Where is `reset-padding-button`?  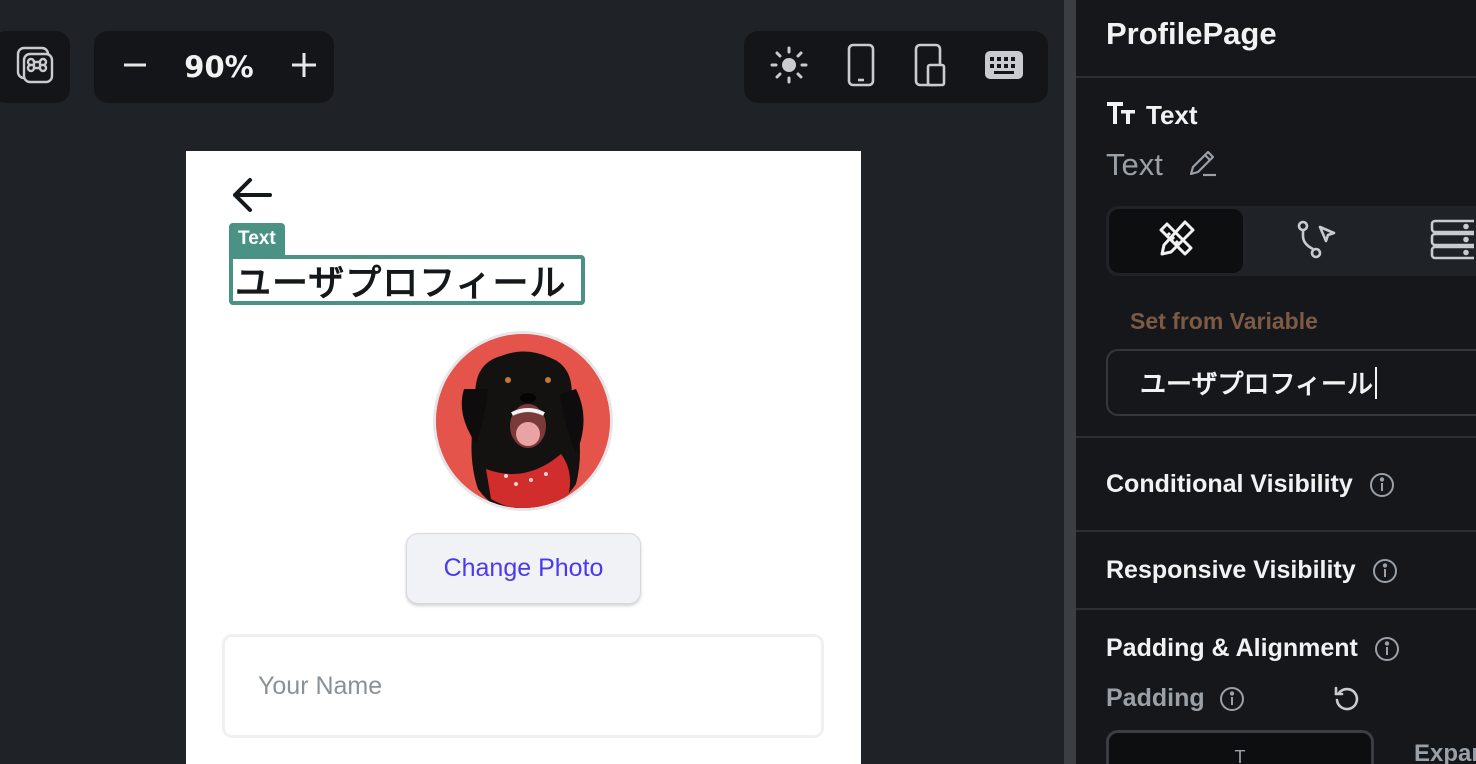
reset-padding-button is located at coordinates (1347, 701).